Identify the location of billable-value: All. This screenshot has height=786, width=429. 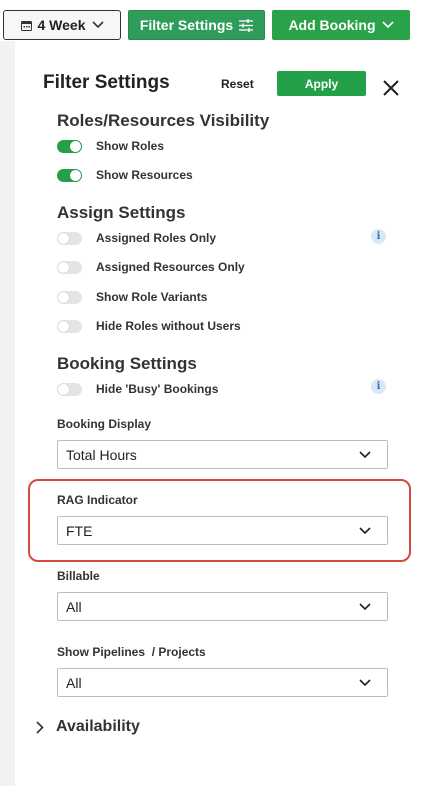
(74, 606).